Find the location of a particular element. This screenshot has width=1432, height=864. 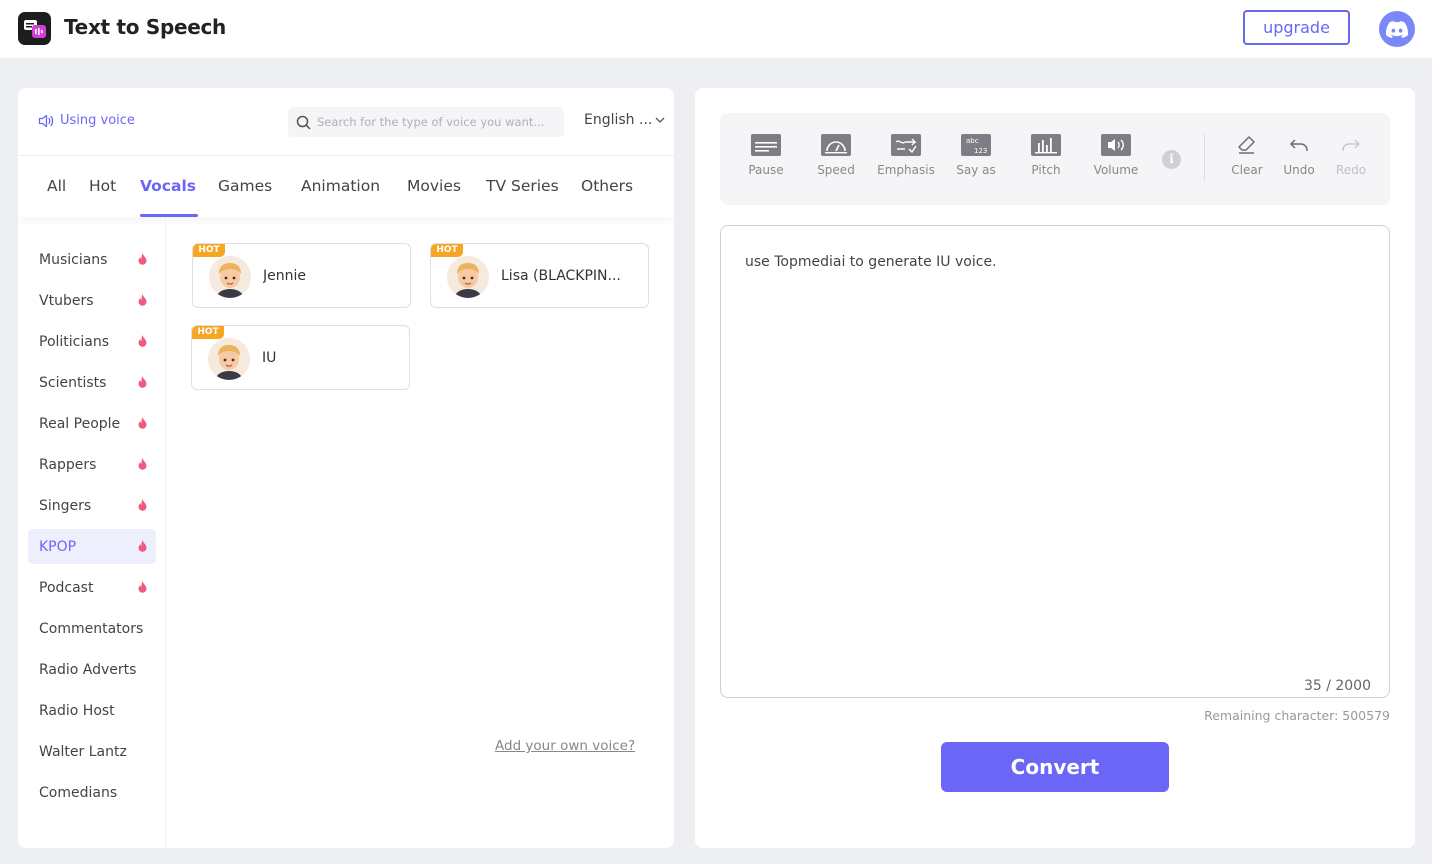

active-tab-indicator is located at coordinates (169, 215).